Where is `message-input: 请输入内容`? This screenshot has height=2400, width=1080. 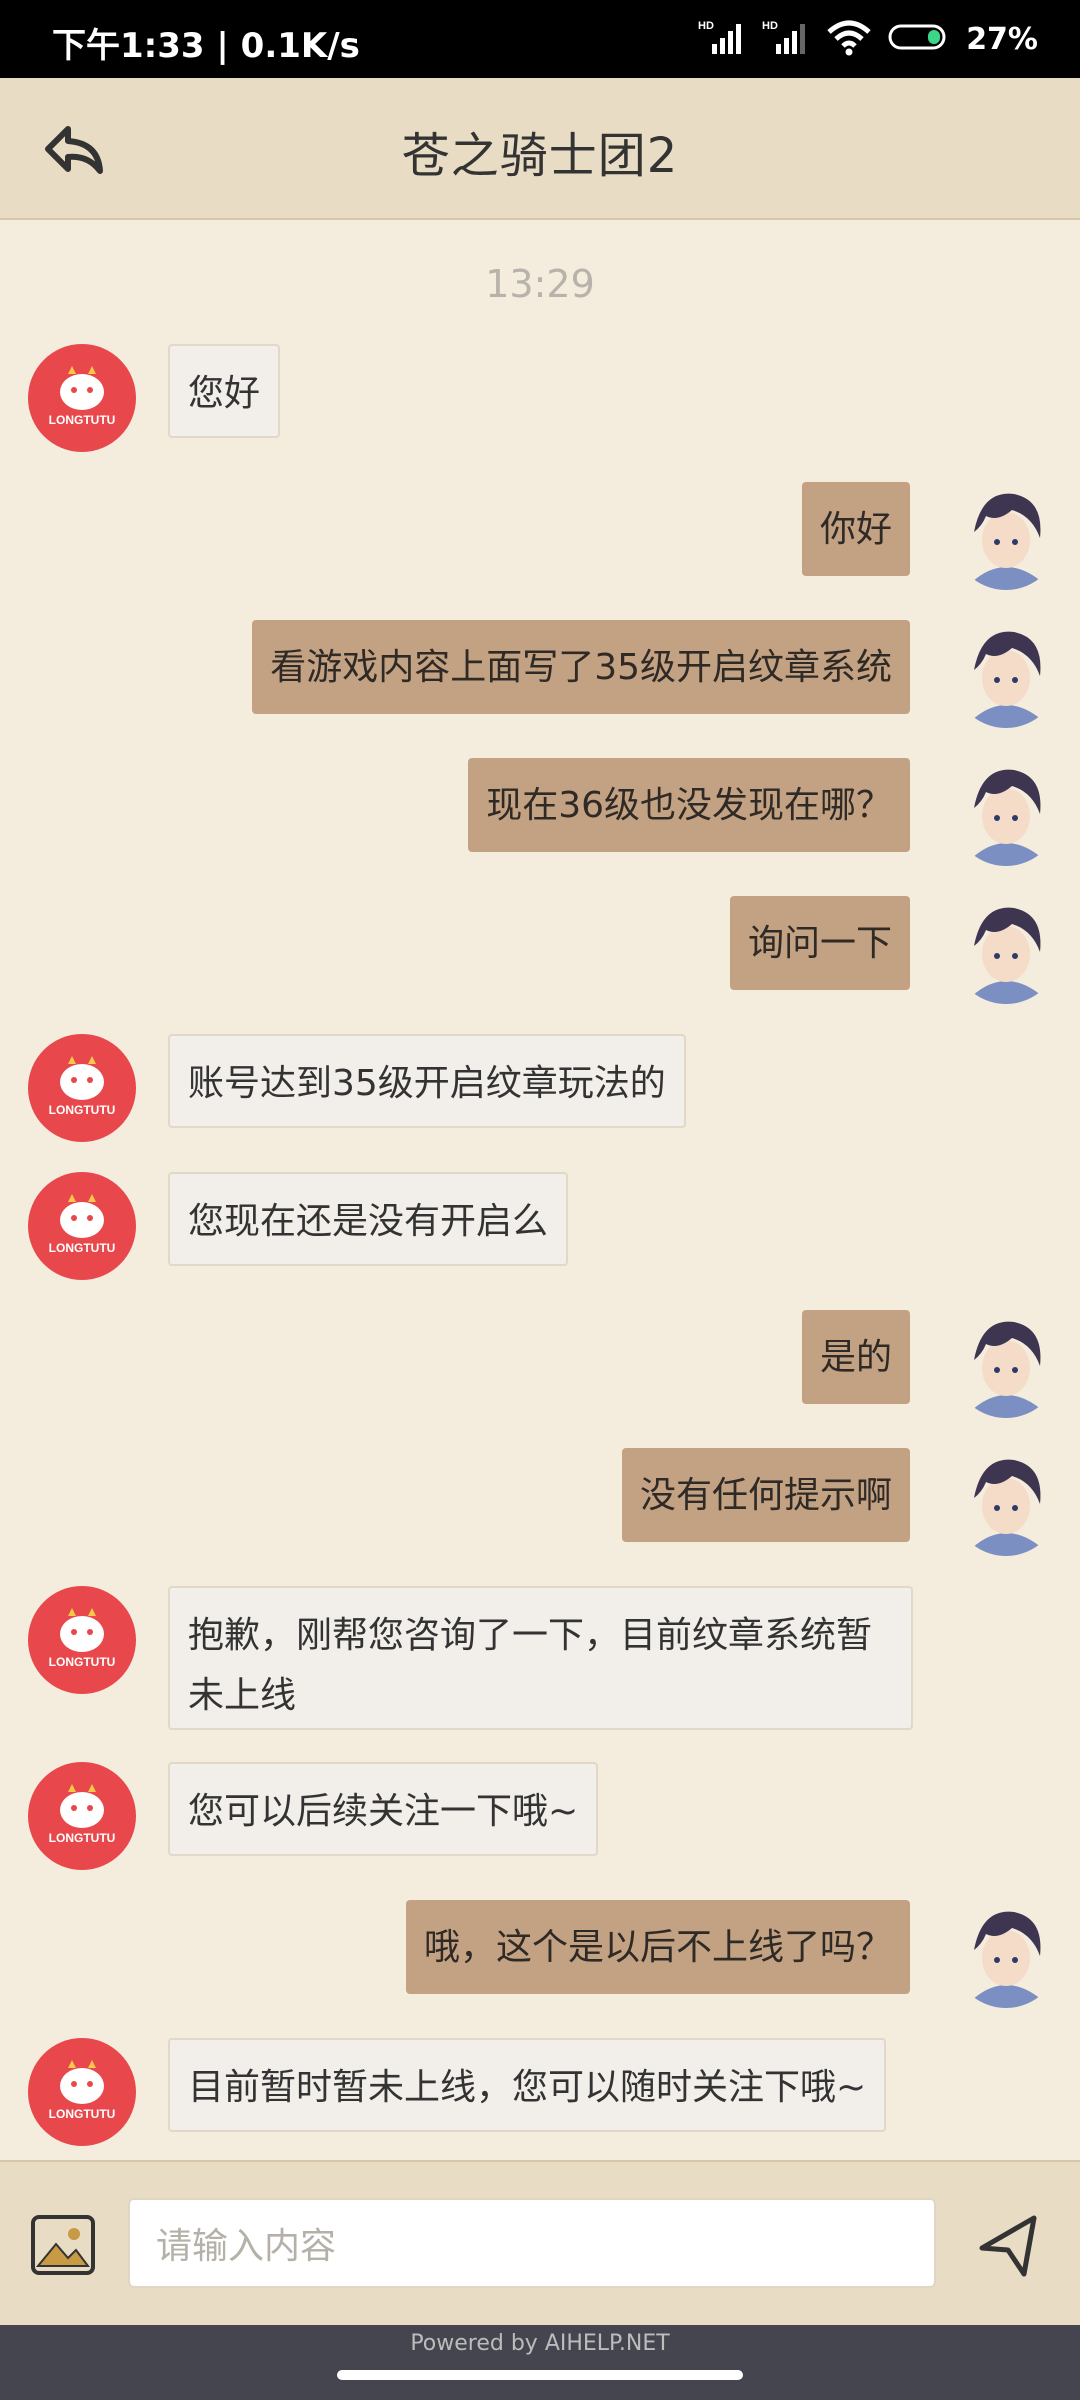
message-input: 请输入内容 is located at coordinates (532, 2243).